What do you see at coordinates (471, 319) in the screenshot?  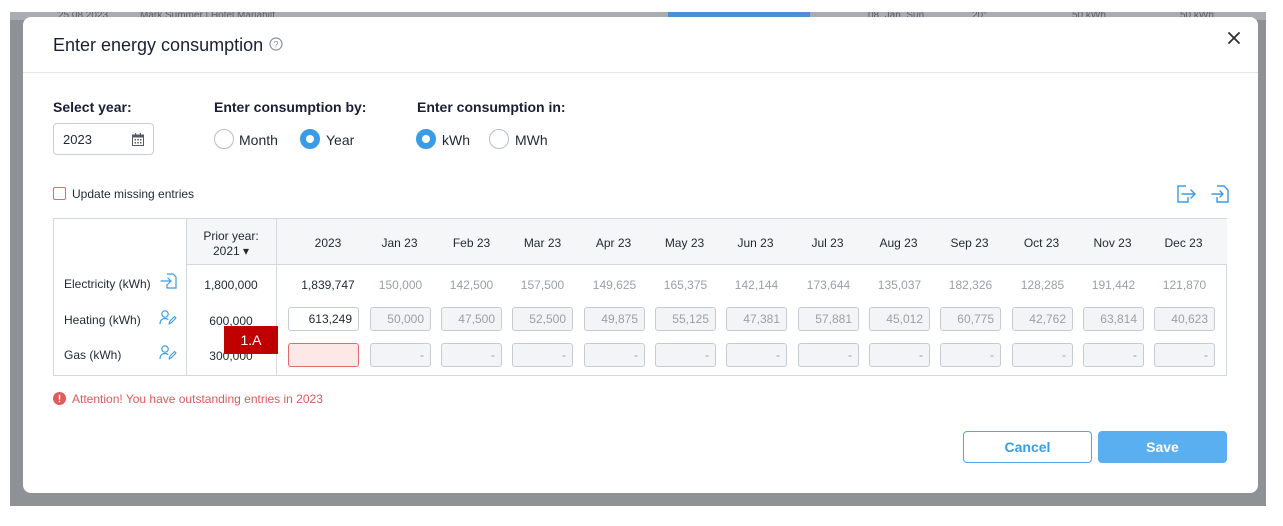 I see `month-input: 47,500` at bounding box center [471, 319].